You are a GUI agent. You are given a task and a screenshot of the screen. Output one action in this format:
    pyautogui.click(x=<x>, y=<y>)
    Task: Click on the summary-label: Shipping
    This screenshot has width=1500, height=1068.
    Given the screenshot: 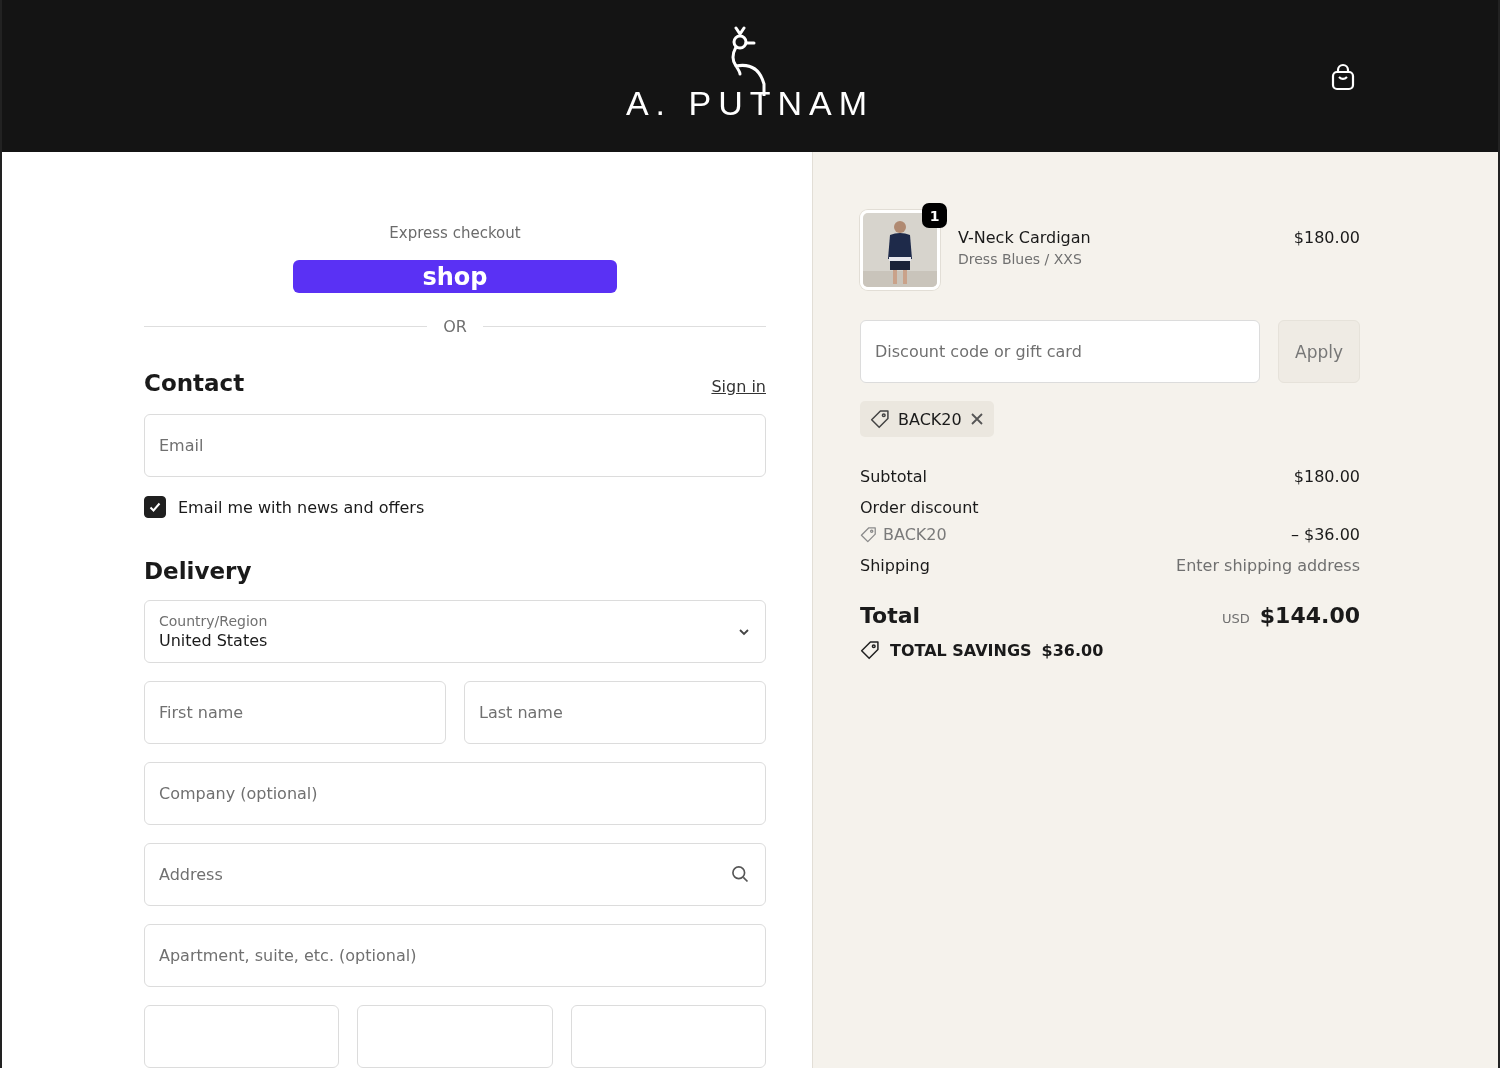 What is the action you would take?
    pyautogui.click(x=895, y=565)
    